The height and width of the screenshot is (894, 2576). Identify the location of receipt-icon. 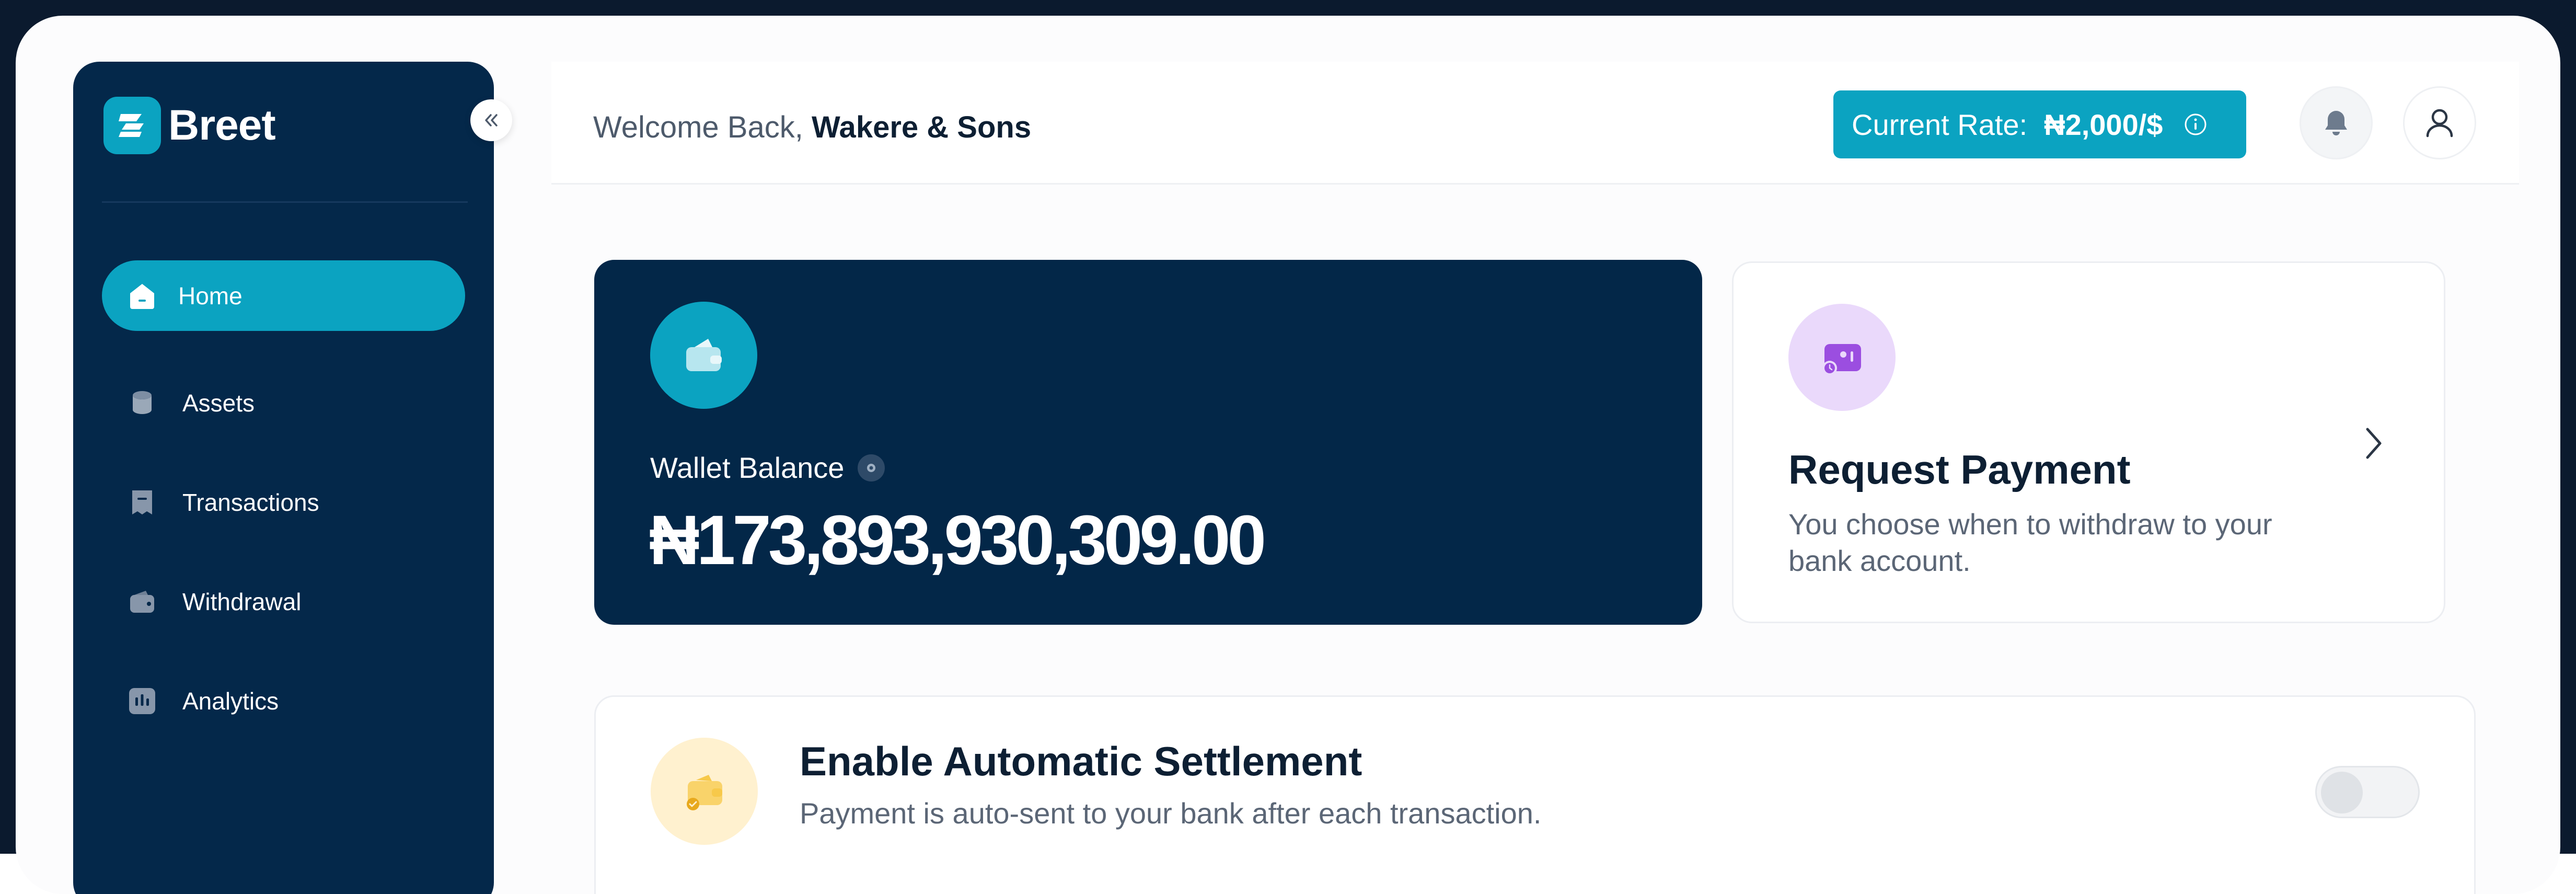
(142, 502).